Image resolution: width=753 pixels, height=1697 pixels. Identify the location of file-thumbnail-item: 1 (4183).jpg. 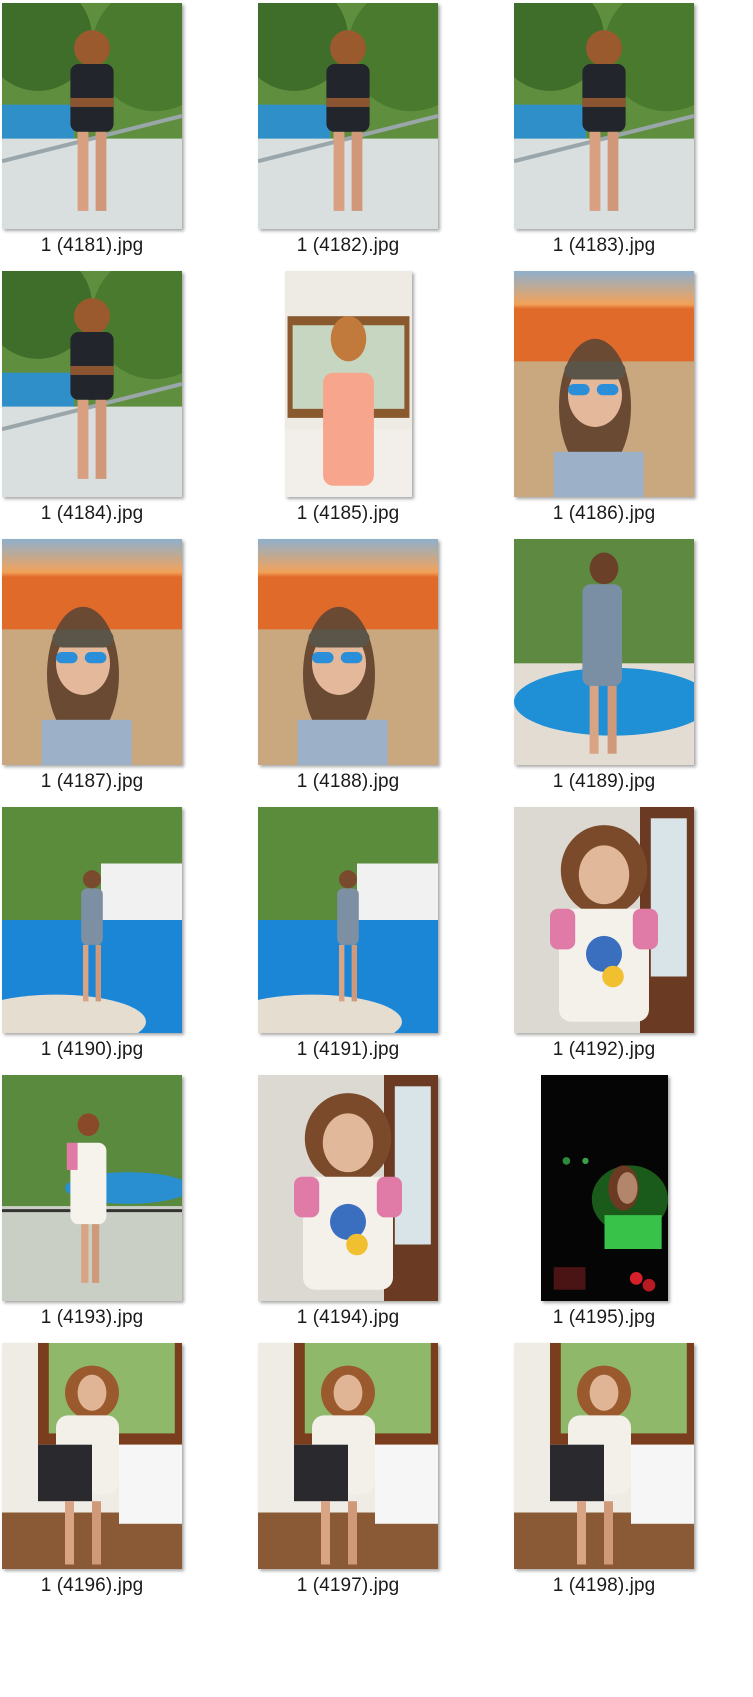
(604, 137).